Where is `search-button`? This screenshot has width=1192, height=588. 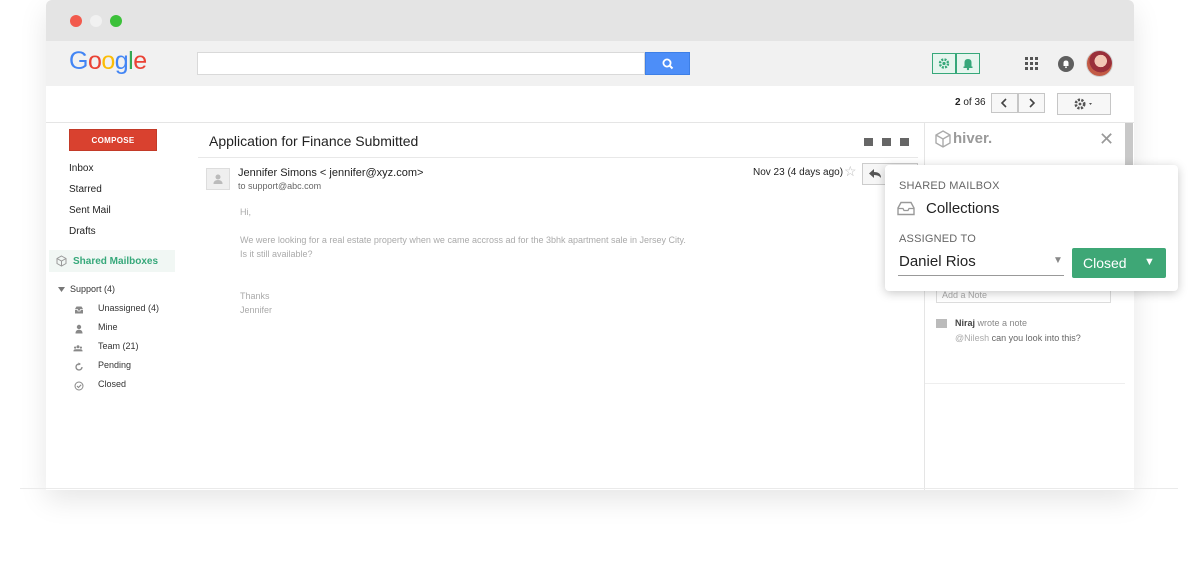 search-button is located at coordinates (667, 63).